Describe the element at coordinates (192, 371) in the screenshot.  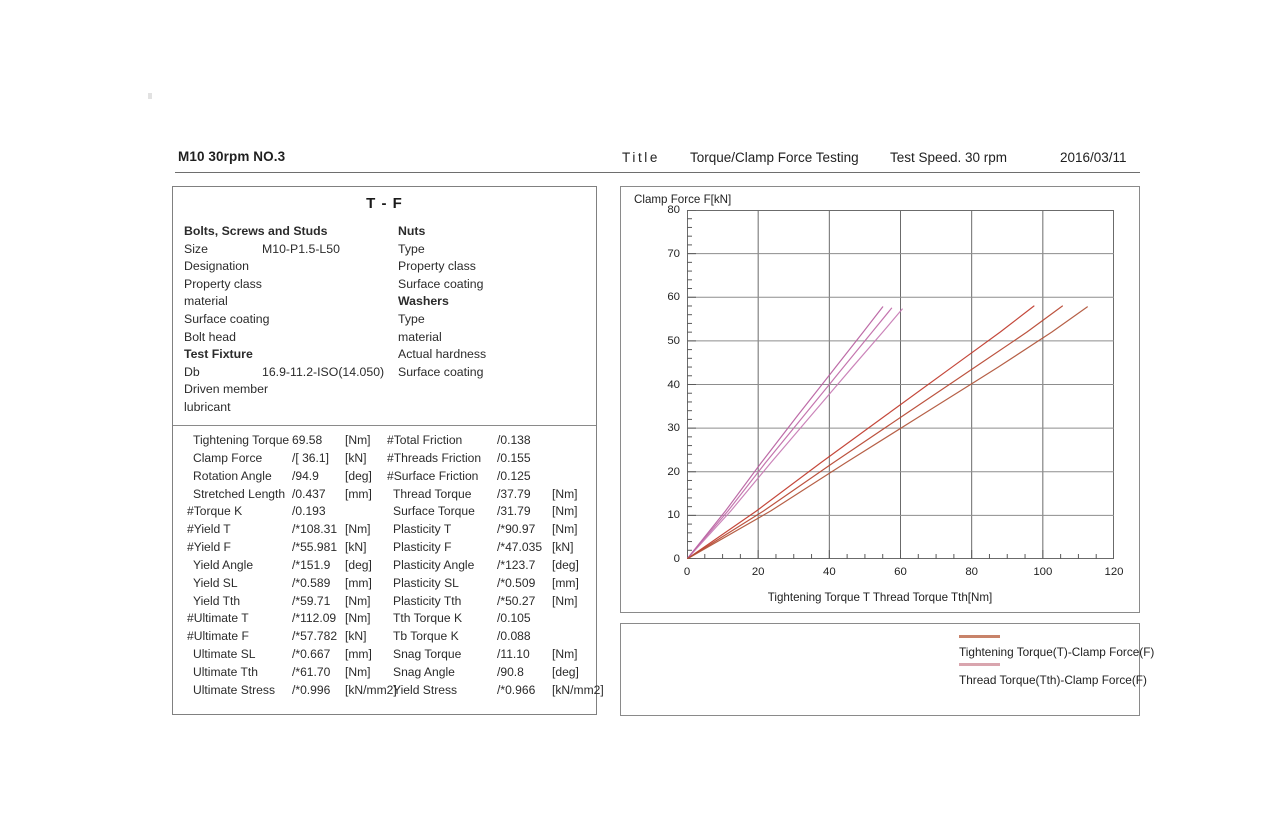
I see `spec-label: Db` at that location.